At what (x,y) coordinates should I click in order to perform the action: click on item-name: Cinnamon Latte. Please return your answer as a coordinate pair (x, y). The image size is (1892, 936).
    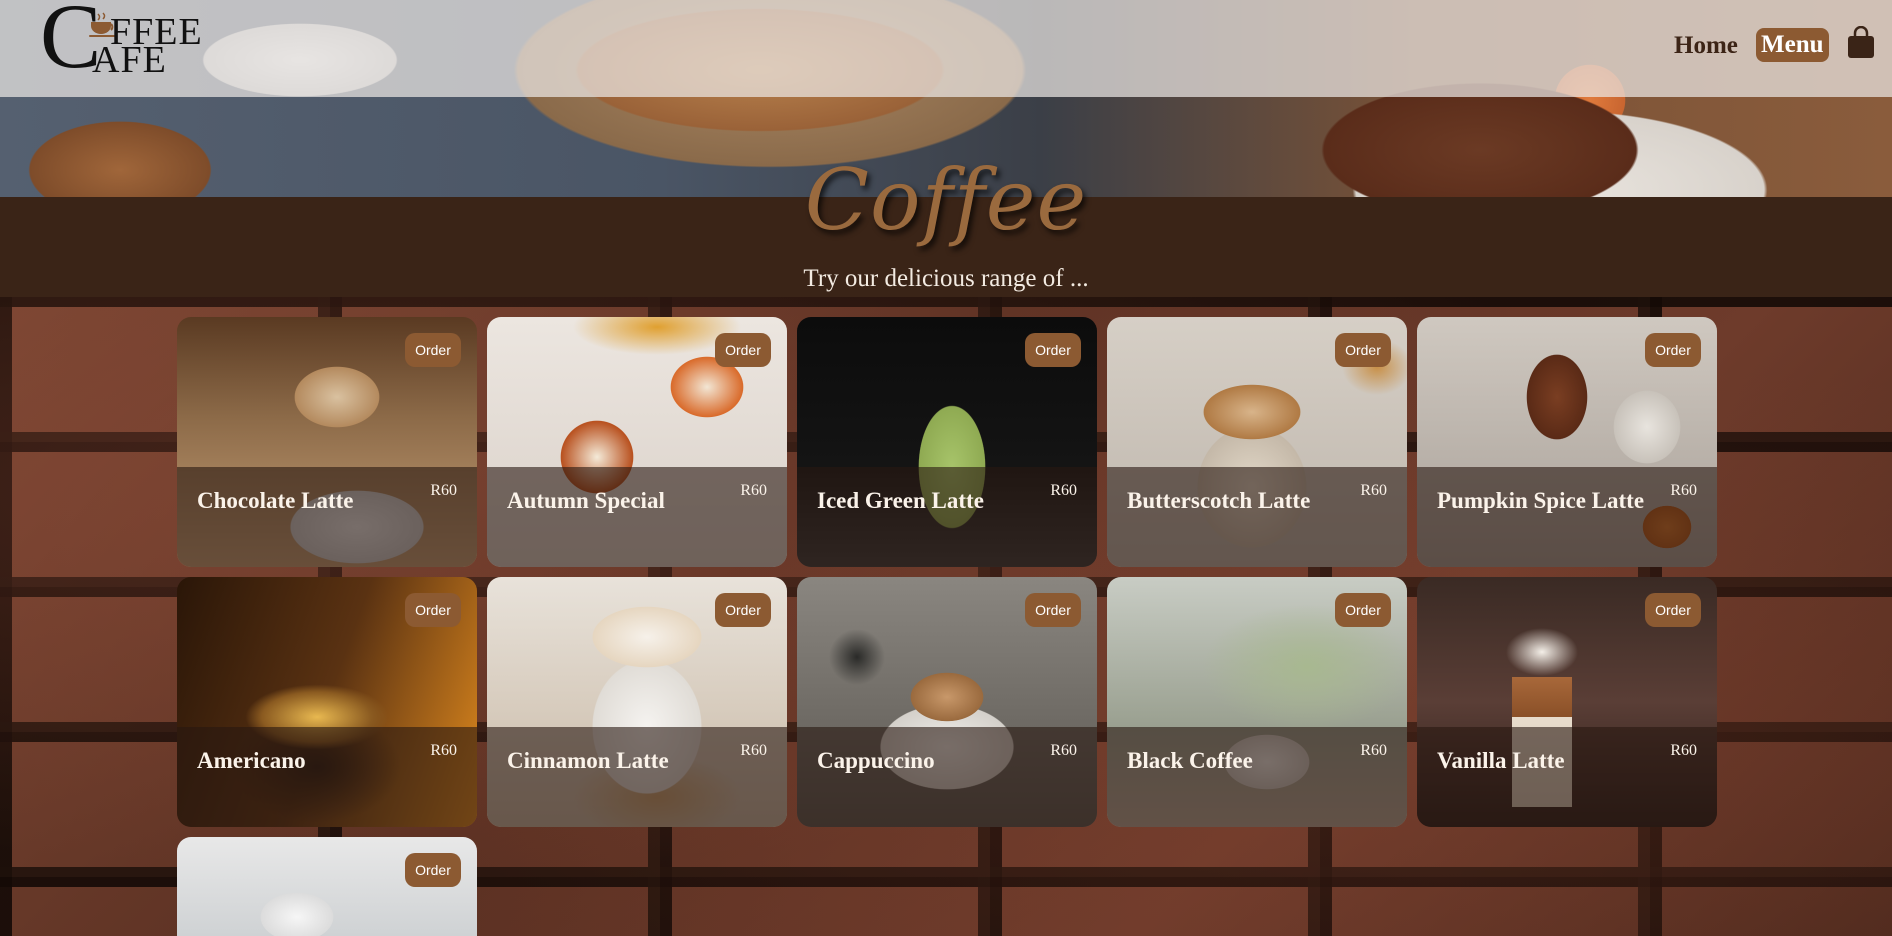
    Looking at the image, I should click on (588, 760).